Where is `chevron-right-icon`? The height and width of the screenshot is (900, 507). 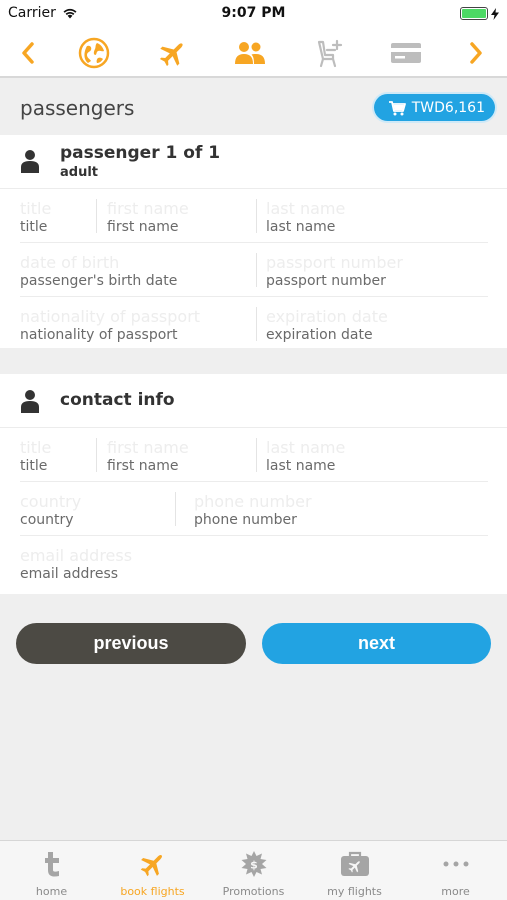
chevron-right-icon is located at coordinates (476, 53).